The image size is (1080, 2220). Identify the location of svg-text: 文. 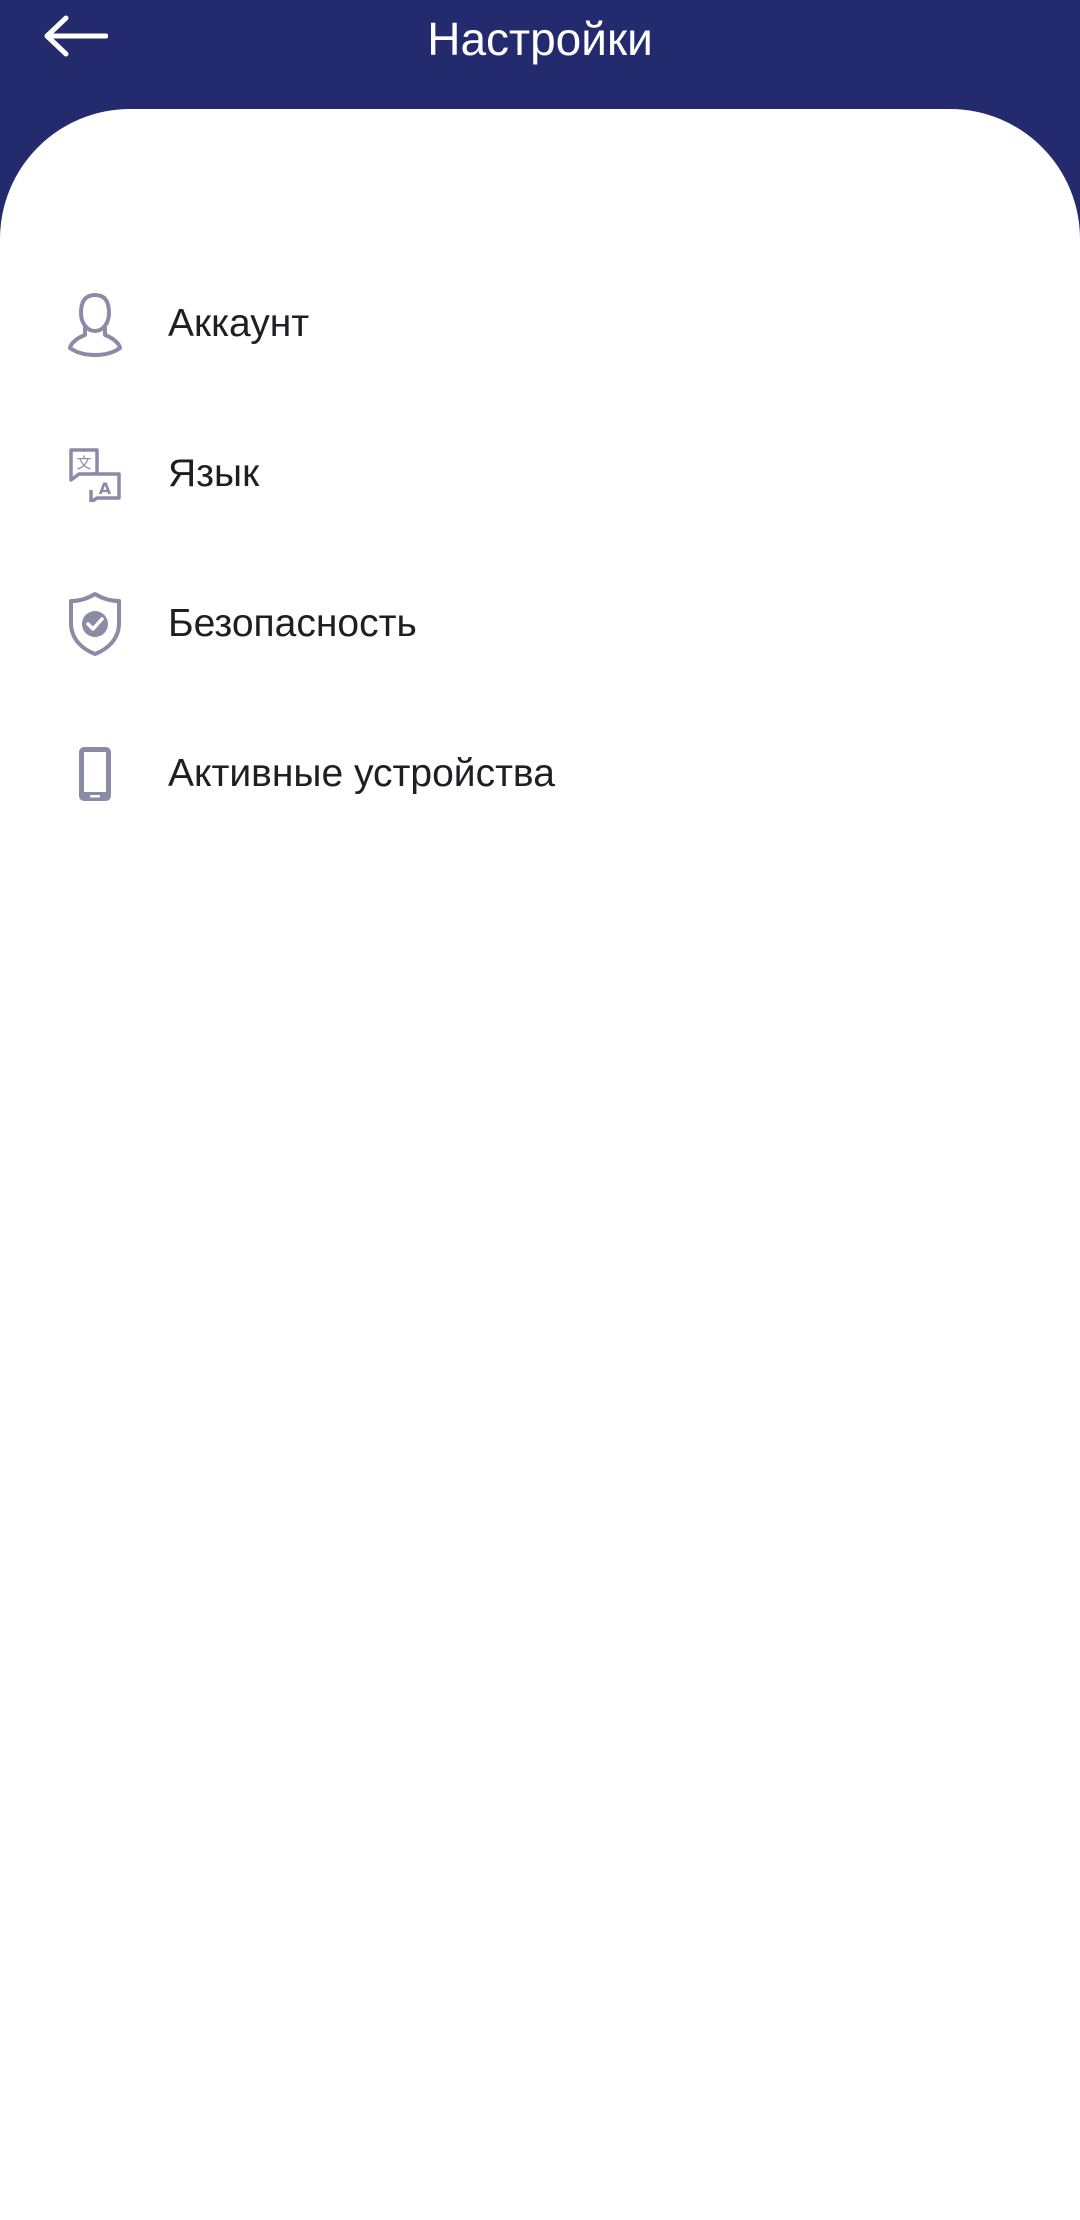
(83, 463).